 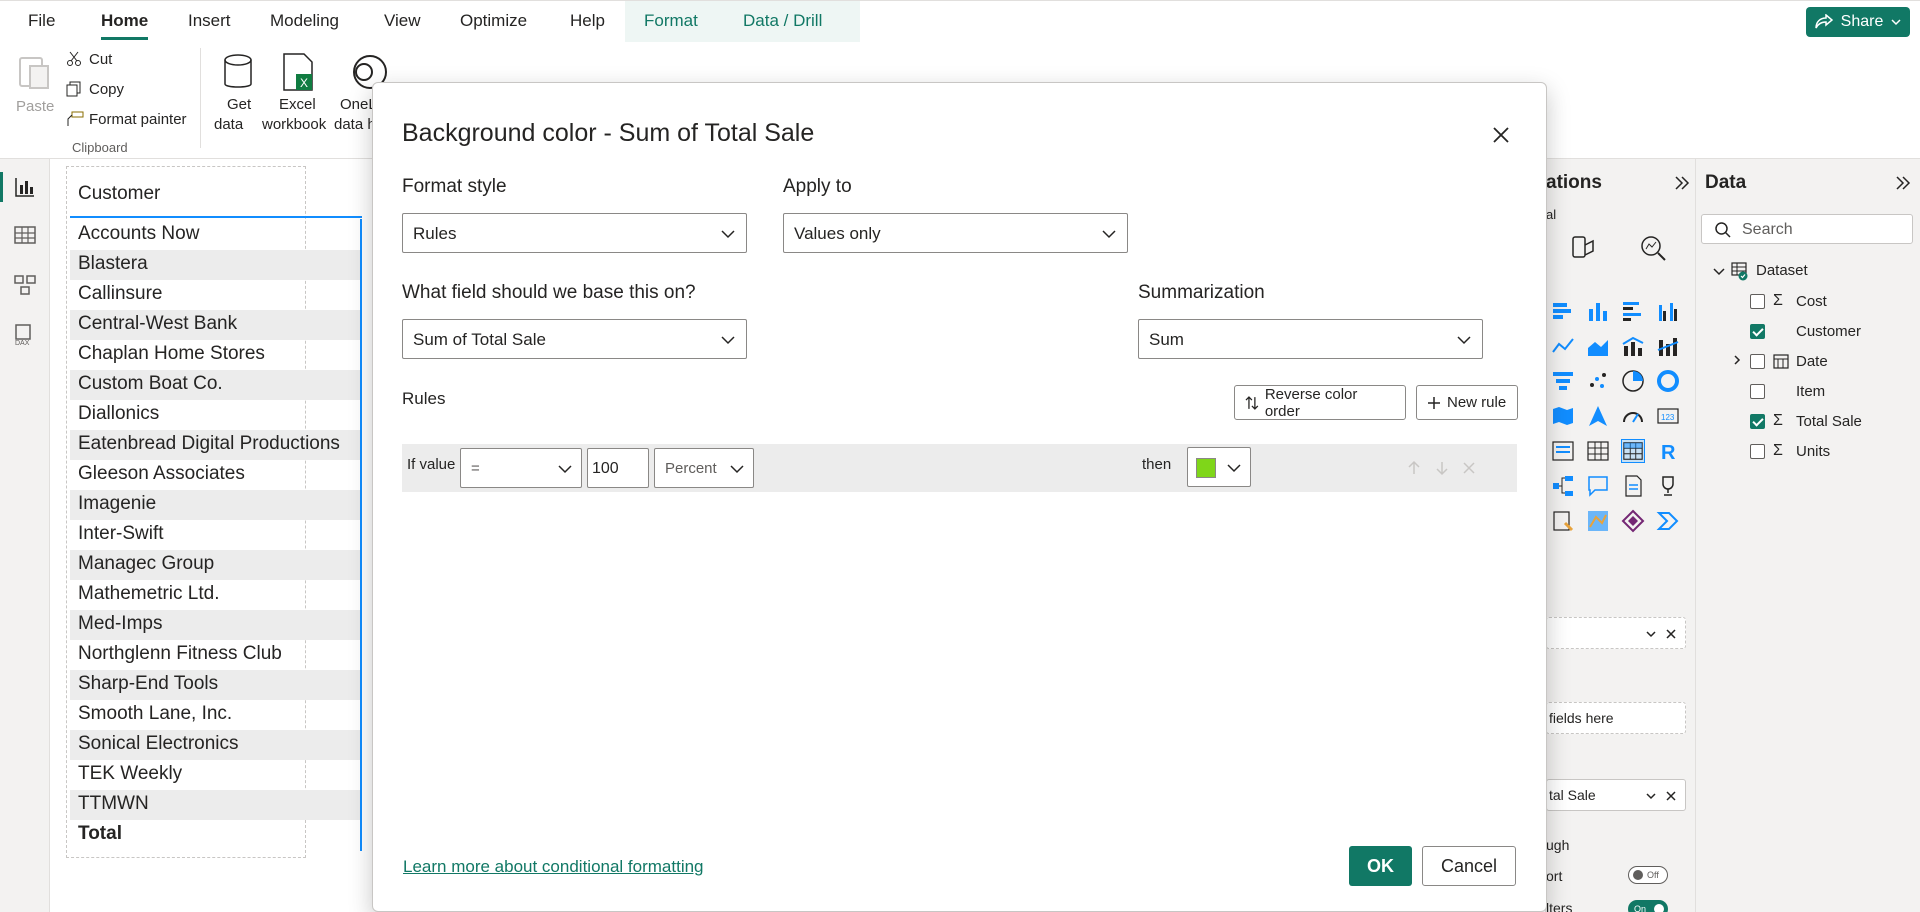 I want to click on color-picker-dropdown, so click(x=1219, y=467).